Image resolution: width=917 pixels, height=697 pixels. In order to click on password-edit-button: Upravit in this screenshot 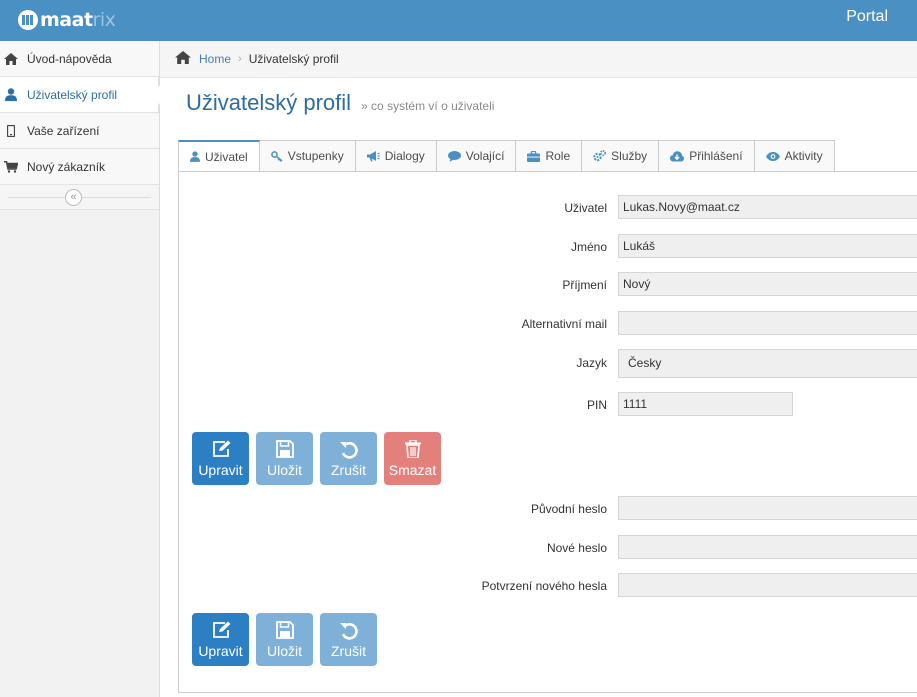, I will do `click(220, 639)`.